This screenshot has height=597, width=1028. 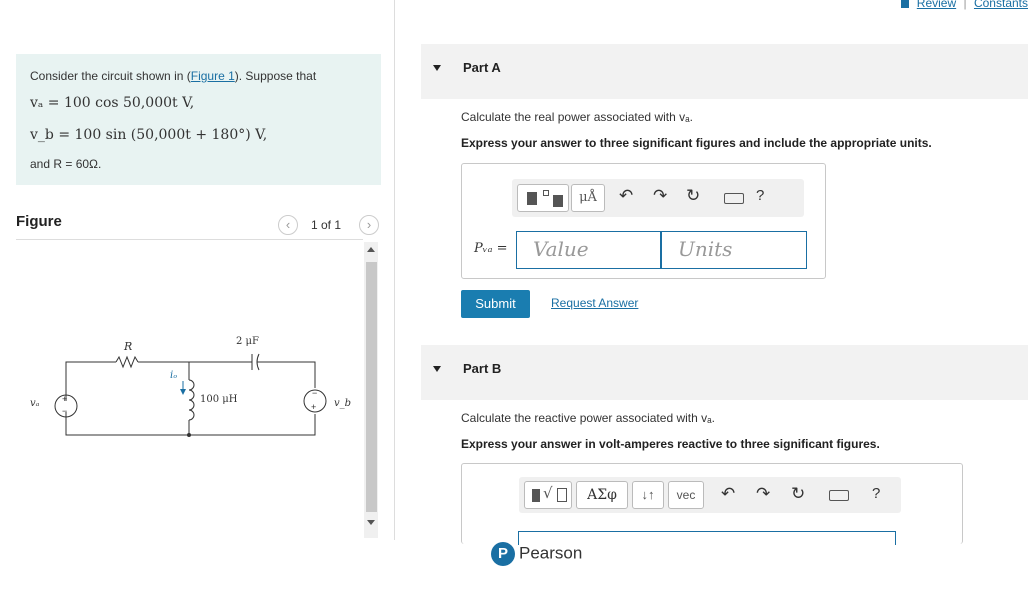 I want to click on va-minus: −, so click(x=64, y=411).